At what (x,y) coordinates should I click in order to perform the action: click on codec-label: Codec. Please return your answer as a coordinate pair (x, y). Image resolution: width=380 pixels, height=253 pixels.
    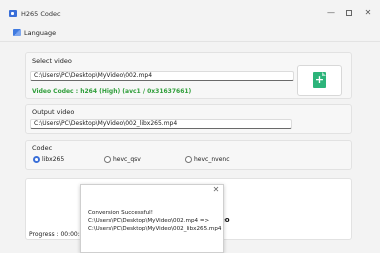
    Looking at the image, I should click on (42, 148).